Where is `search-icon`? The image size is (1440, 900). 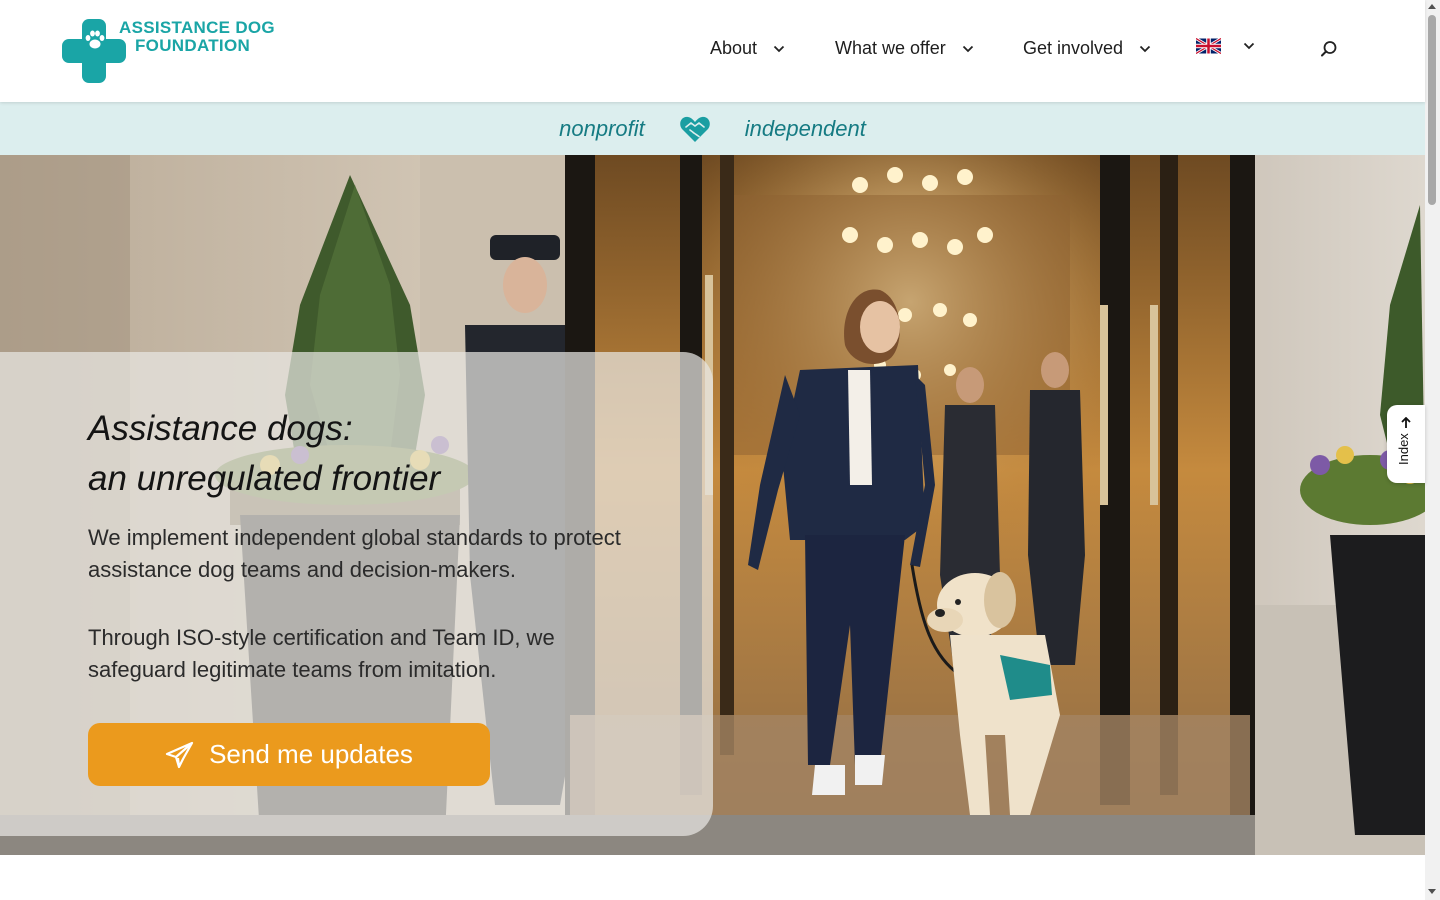
search-icon is located at coordinates (1329, 49).